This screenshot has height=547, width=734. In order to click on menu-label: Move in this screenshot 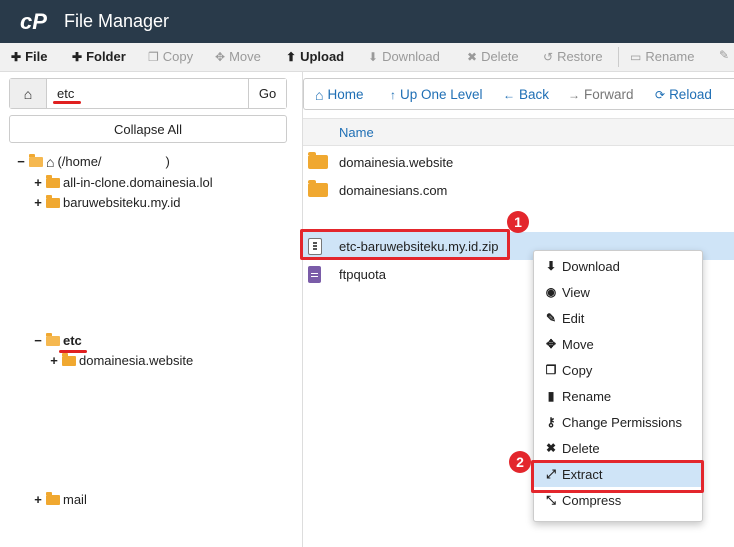, I will do `click(578, 344)`.